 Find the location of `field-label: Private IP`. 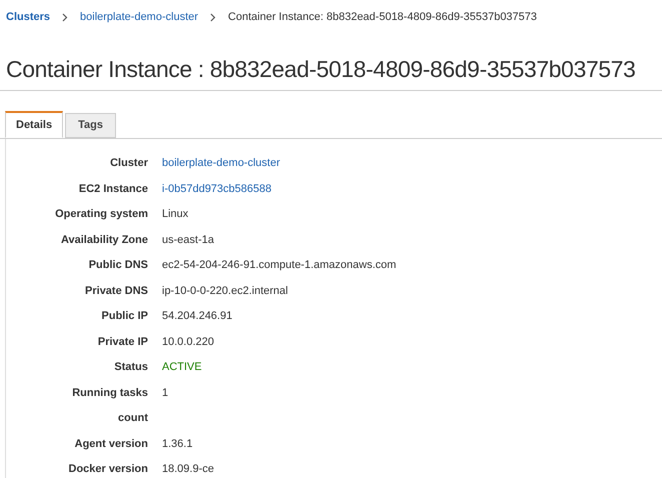

field-label: Private IP is located at coordinates (123, 342).